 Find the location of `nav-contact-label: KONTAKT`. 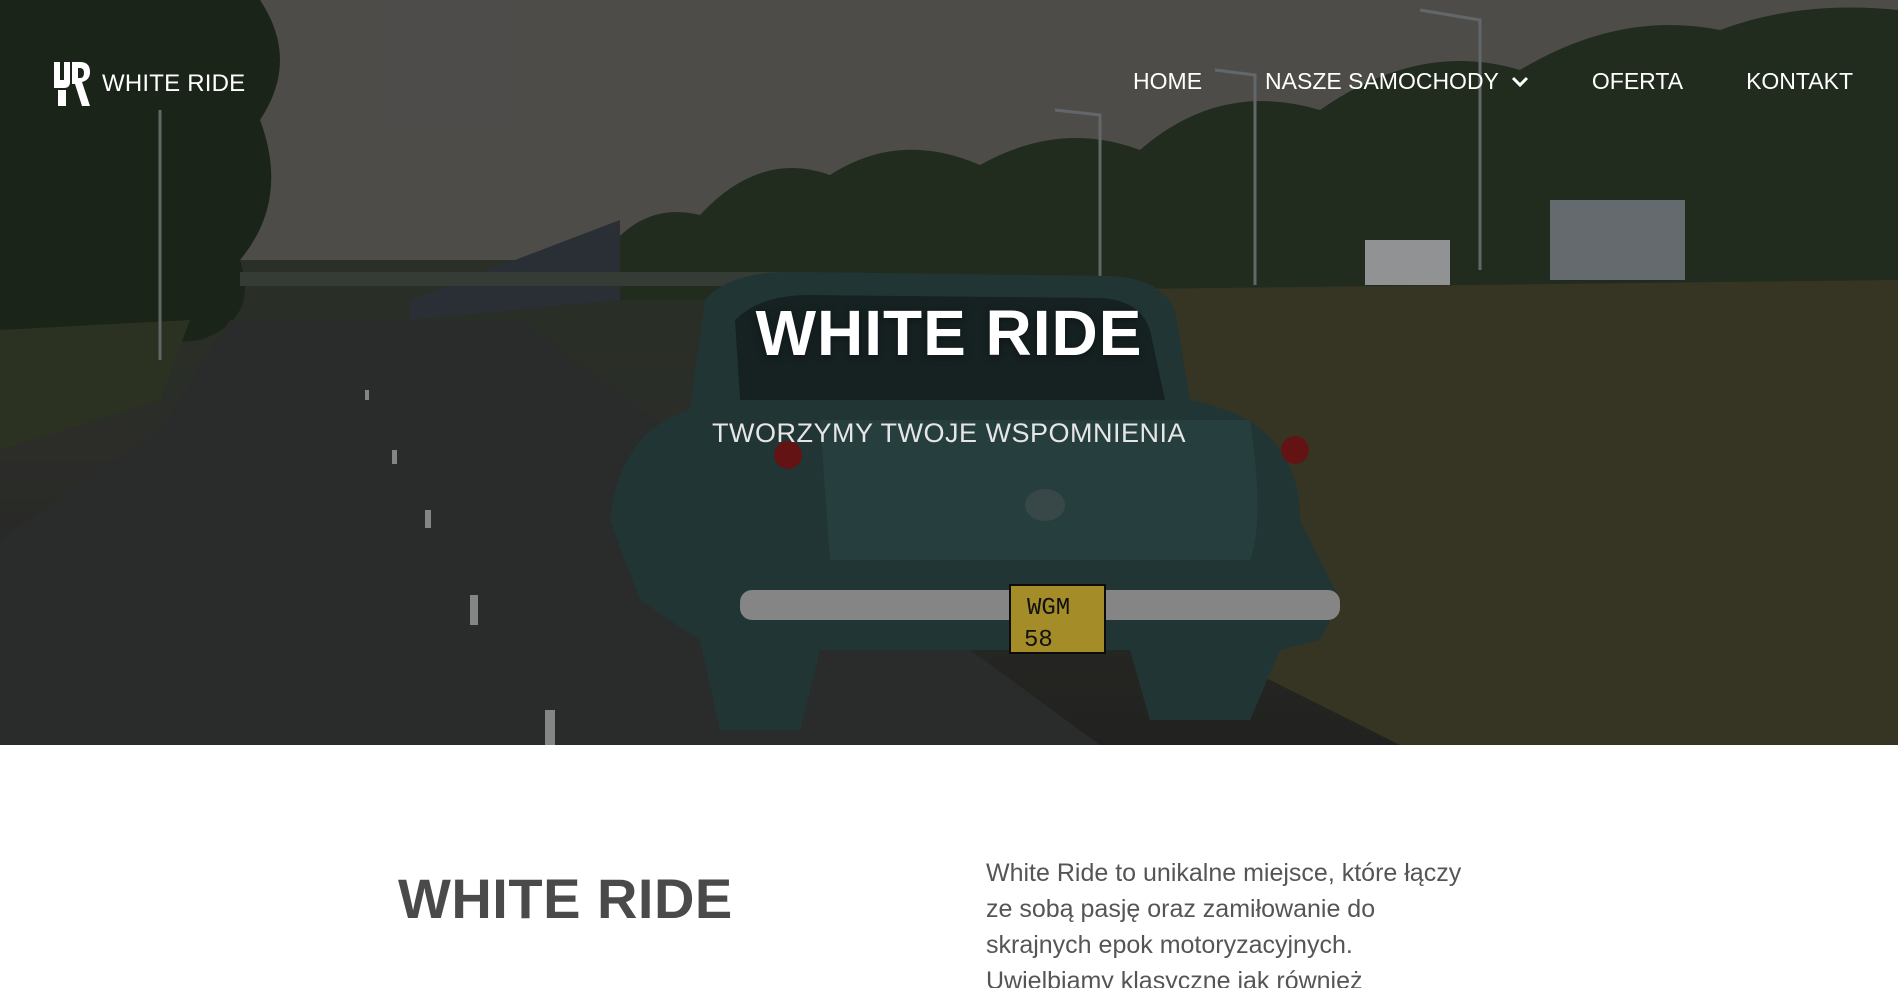

nav-contact-label: KONTAKT is located at coordinates (1799, 81).